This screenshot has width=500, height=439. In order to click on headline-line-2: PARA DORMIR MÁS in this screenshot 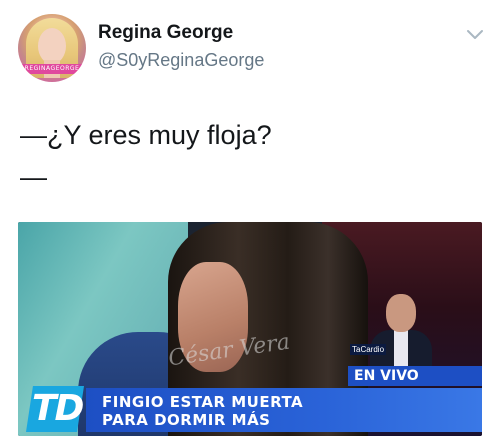, I will do `click(186, 420)`.